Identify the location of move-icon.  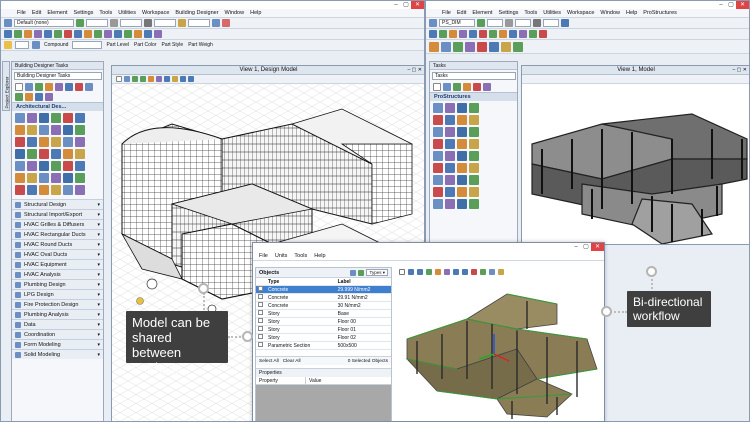
(38, 34).